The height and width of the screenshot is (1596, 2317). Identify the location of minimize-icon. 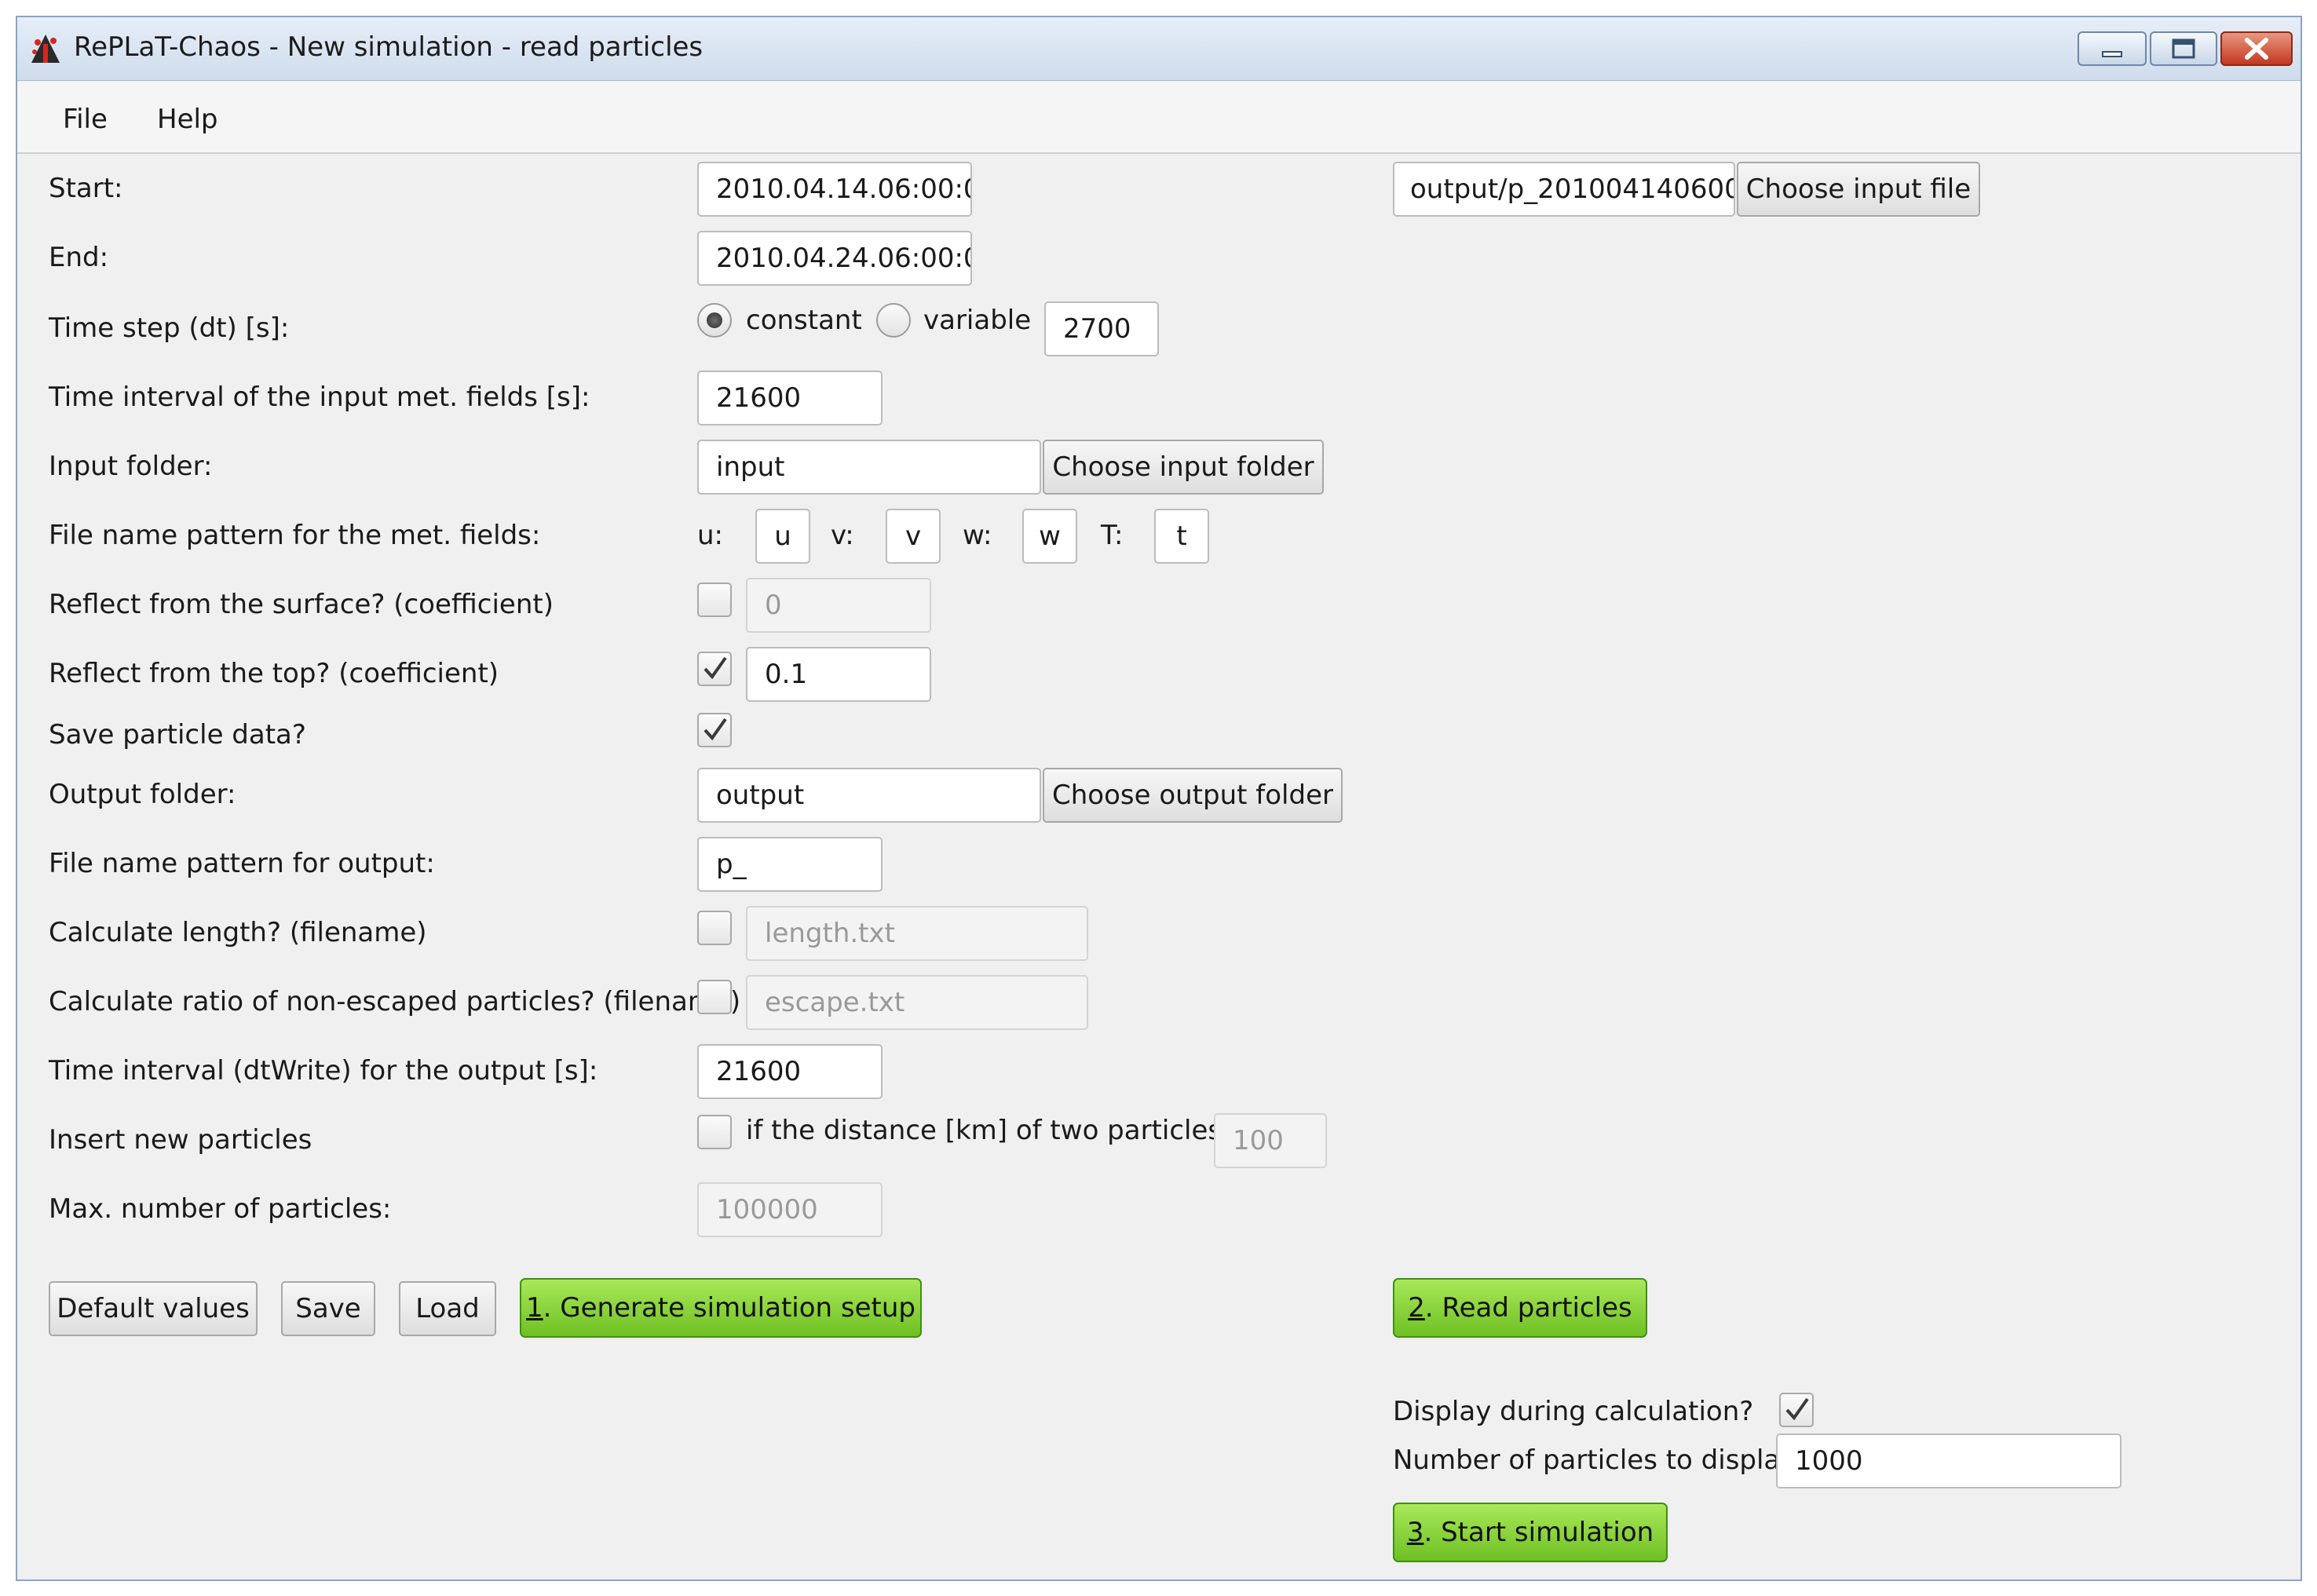
(2112, 54).